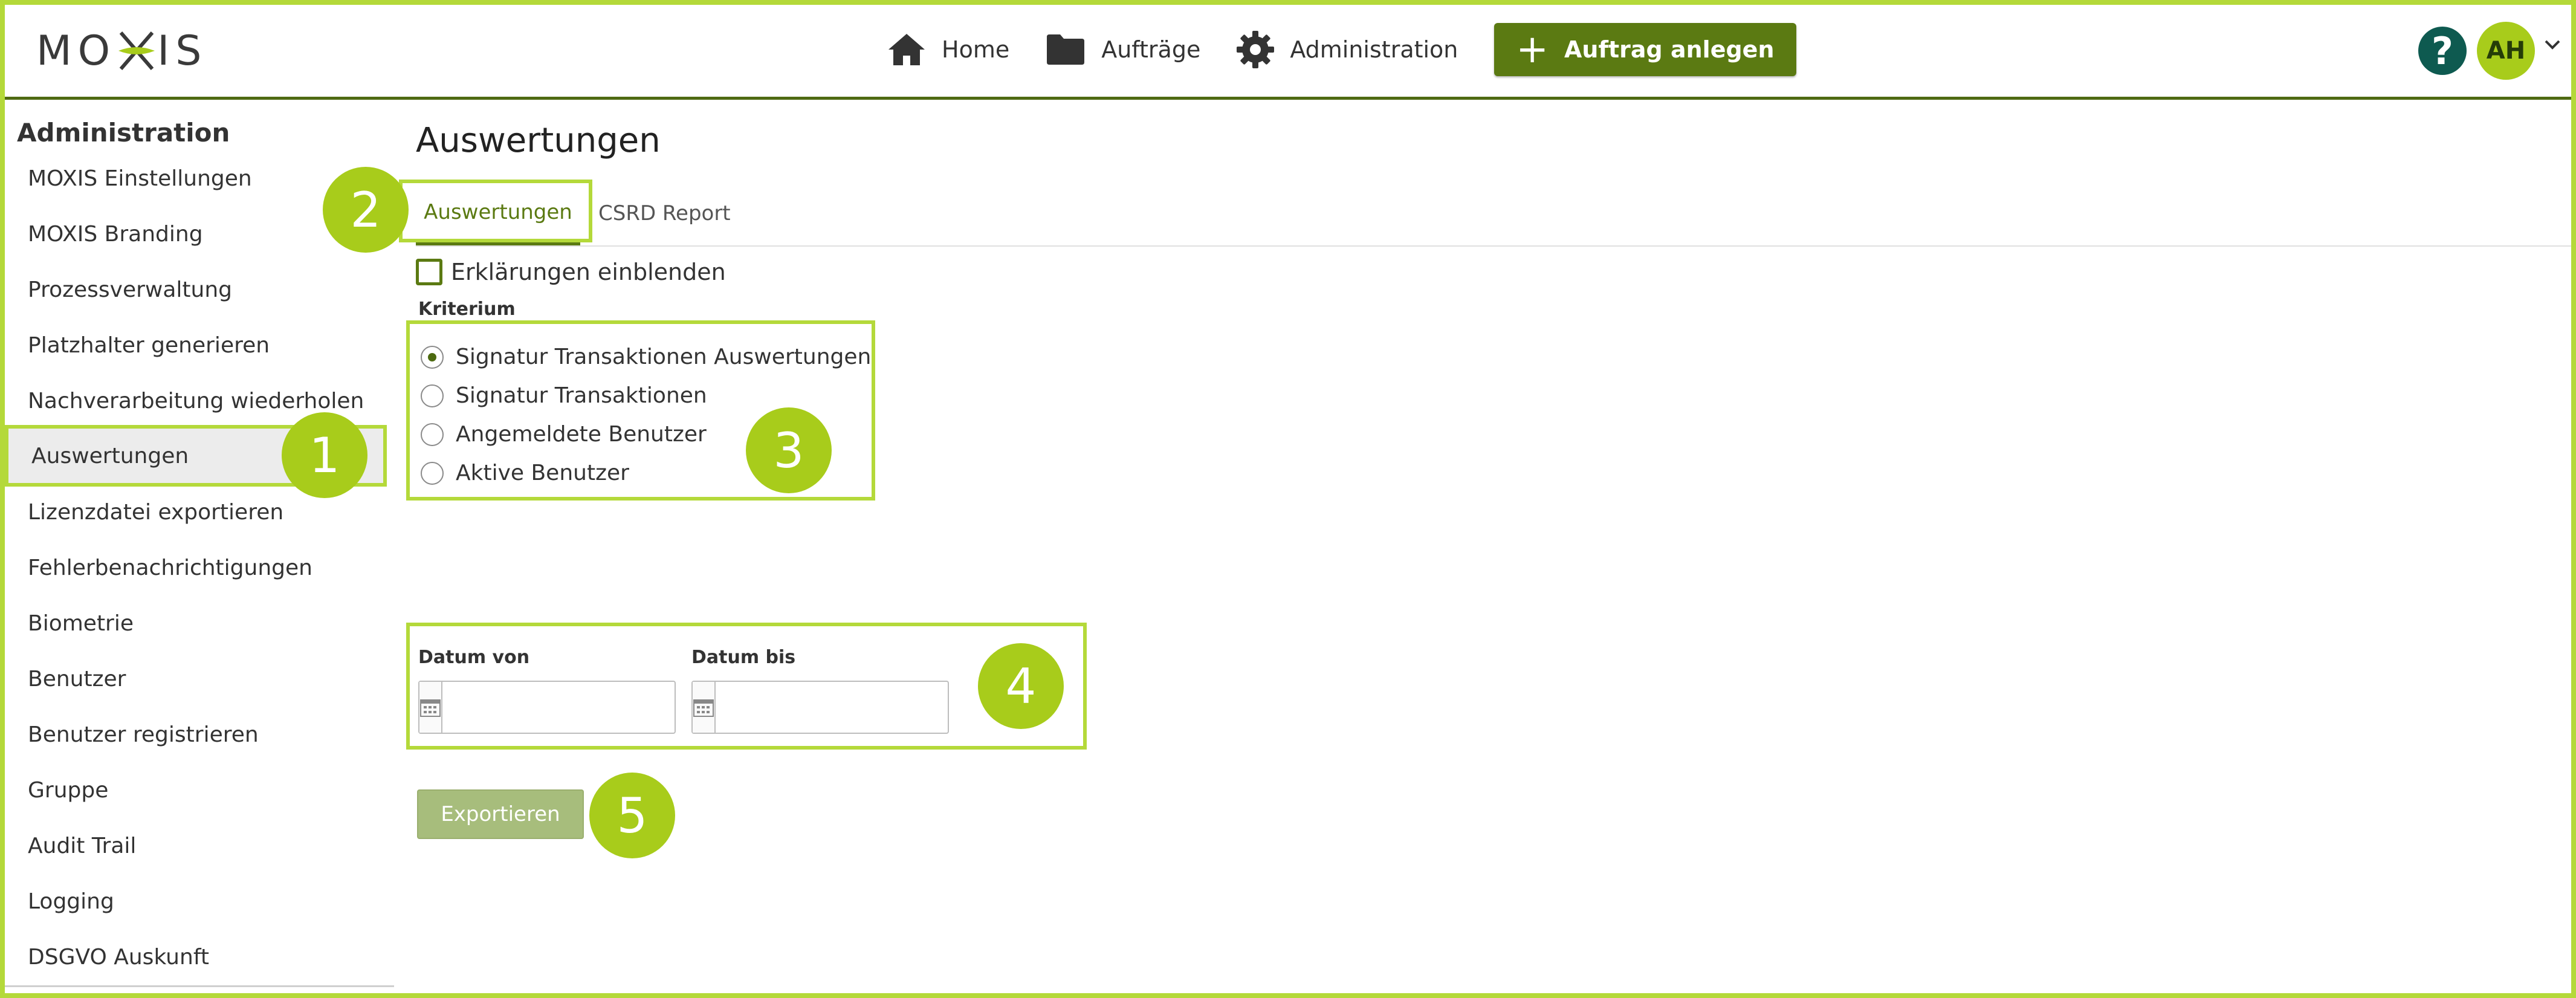 This screenshot has height=998, width=2576. Describe the element at coordinates (2552, 45) in the screenshot. I see `chevron-down-icon` at that location.